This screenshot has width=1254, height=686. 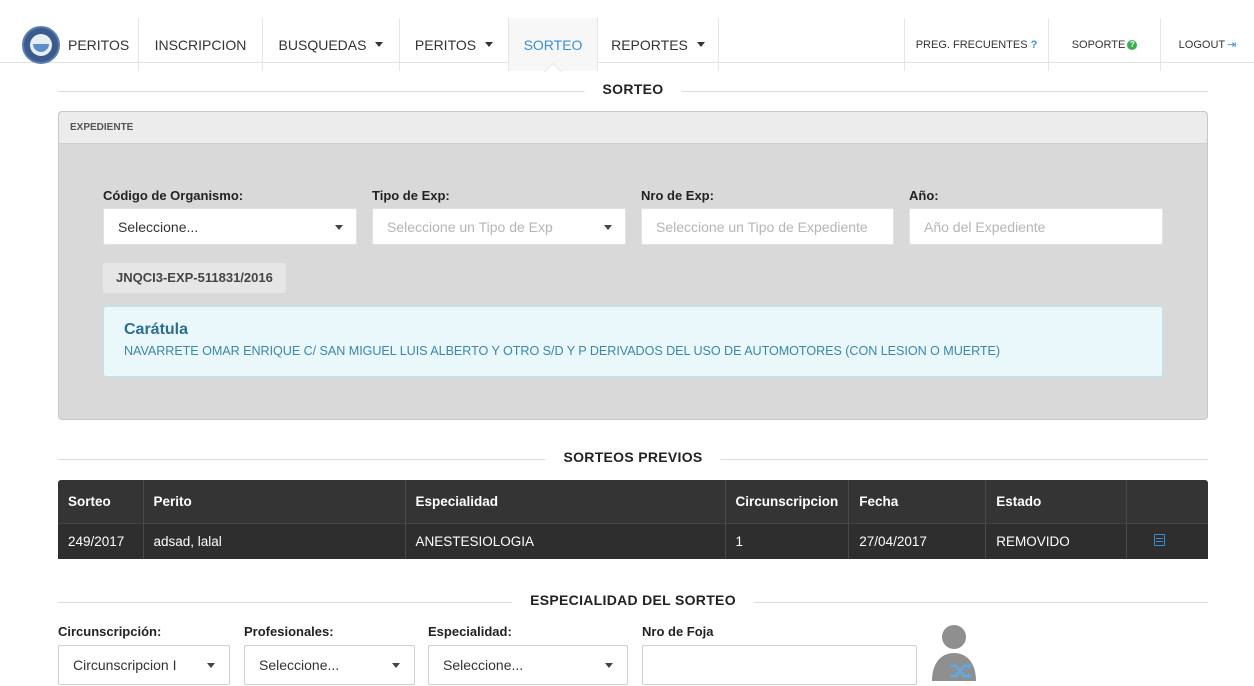 What do you see at coordinates (274, 501) in the screenshot?
I see `col-perito: Perito` at bounding box center [274, 501].